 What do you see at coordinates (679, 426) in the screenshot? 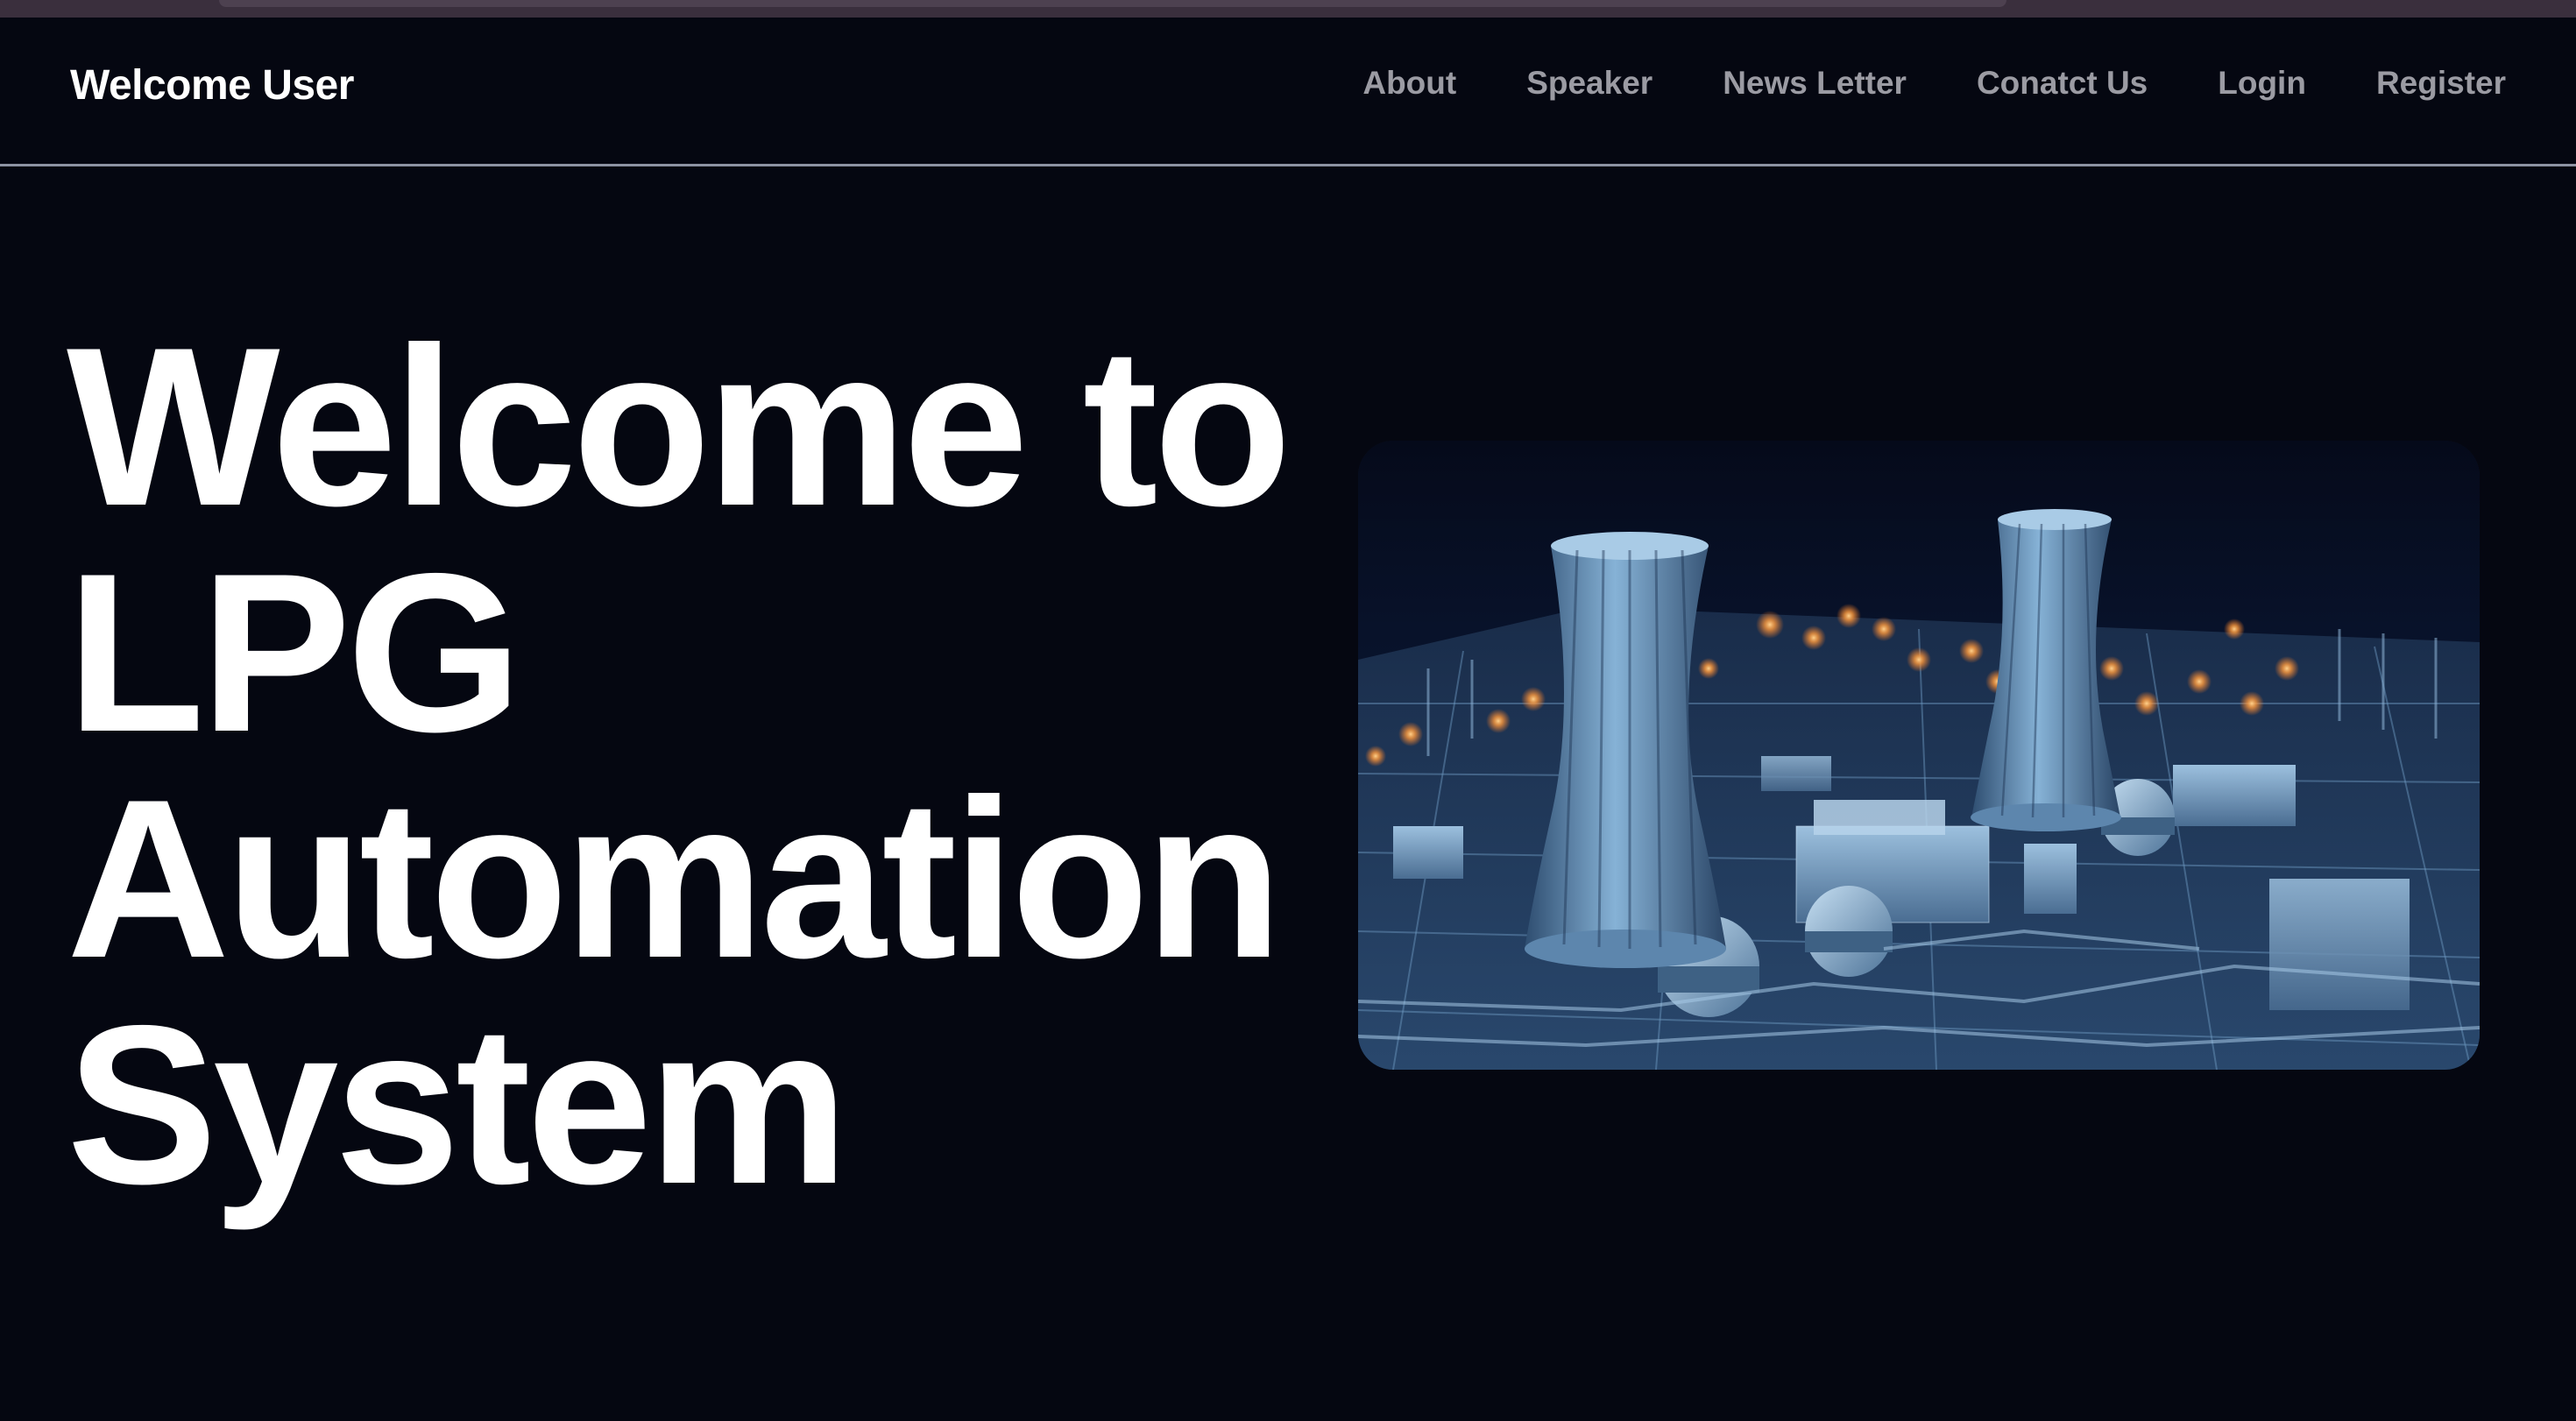
I see `hero-title-line: Welcome to` at bounding box center [679, 426].